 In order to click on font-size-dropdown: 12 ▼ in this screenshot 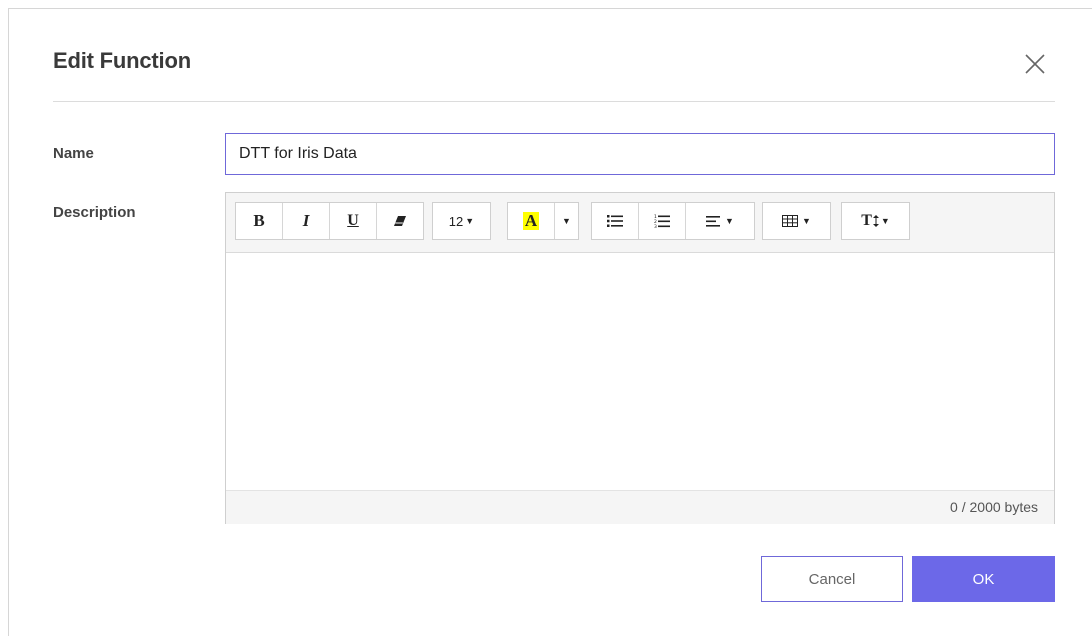, I will do `click(461, 221)`.